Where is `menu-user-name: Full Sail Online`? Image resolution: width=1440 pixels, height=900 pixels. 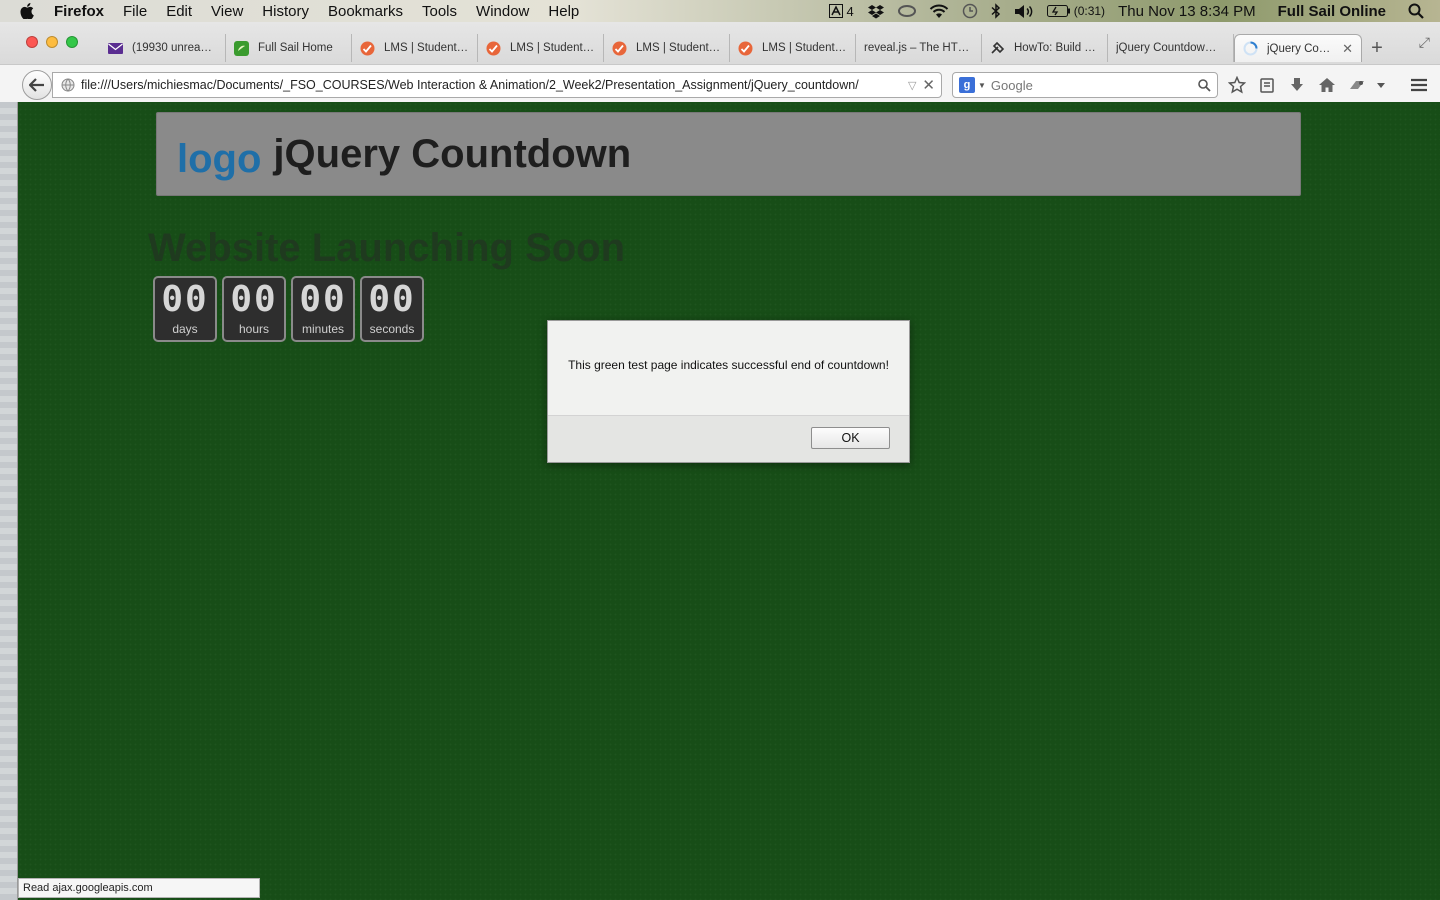
menu-user-name: Full Sail Online is located at coordinates (1332, 11).